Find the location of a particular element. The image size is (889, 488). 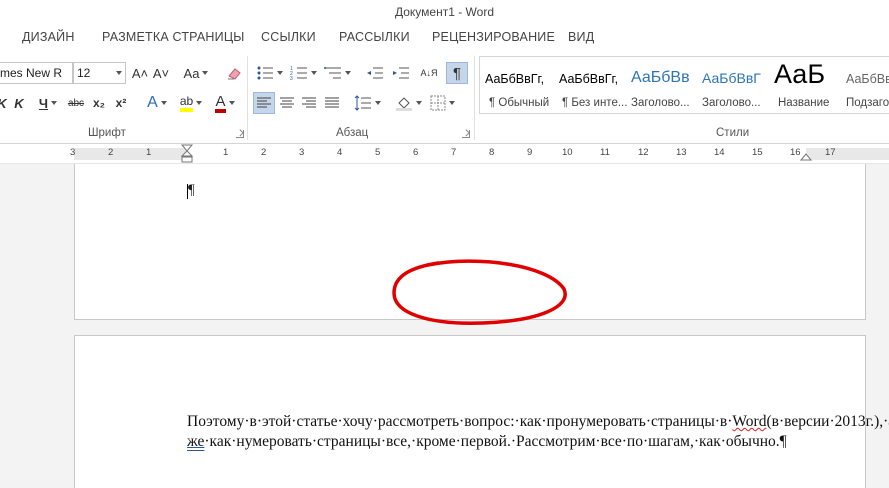

shrink-font-button: A˅ is located at coordinates (161, 73).